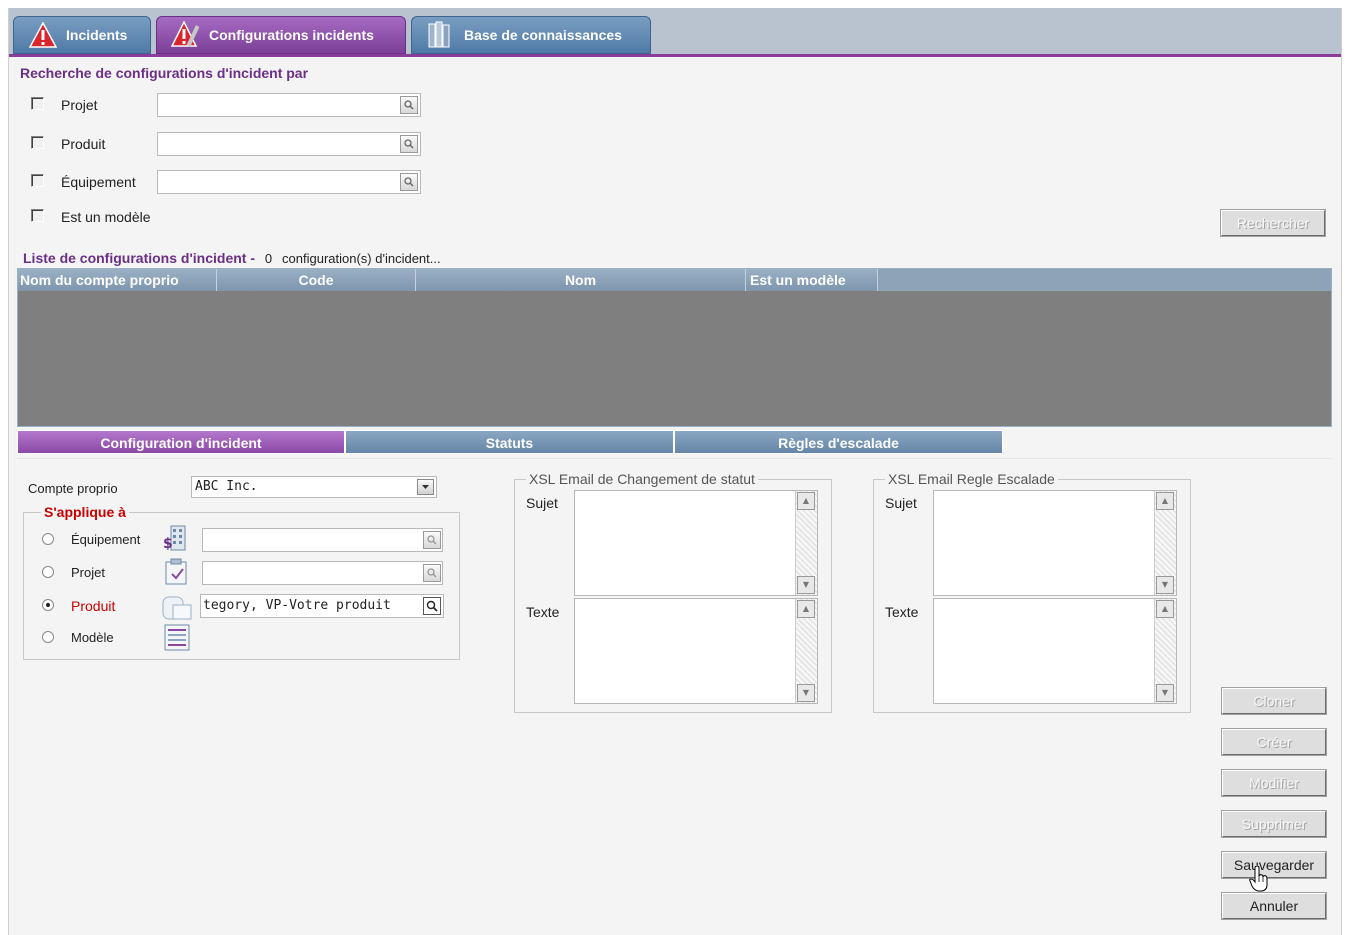  I want to click on tab-base-de-connaissances: Base de connaissances, so click(531, 35).